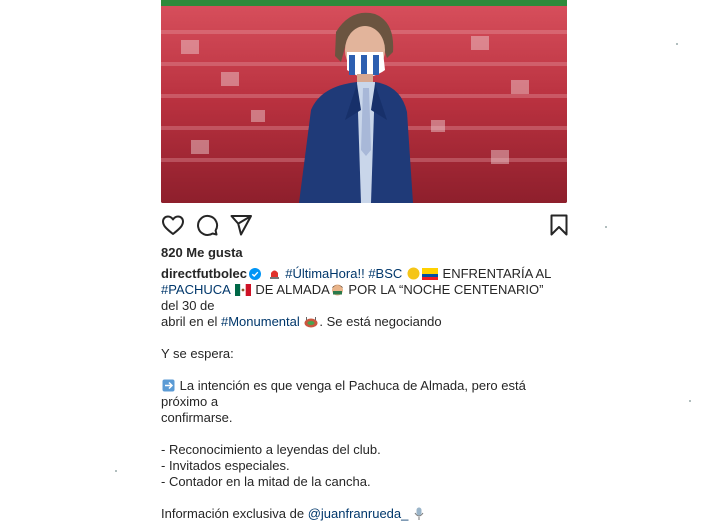 The height and width of the screenshot is (522, 728). I want to click on likes-count: 820 Me gusta, so click(202, 252).